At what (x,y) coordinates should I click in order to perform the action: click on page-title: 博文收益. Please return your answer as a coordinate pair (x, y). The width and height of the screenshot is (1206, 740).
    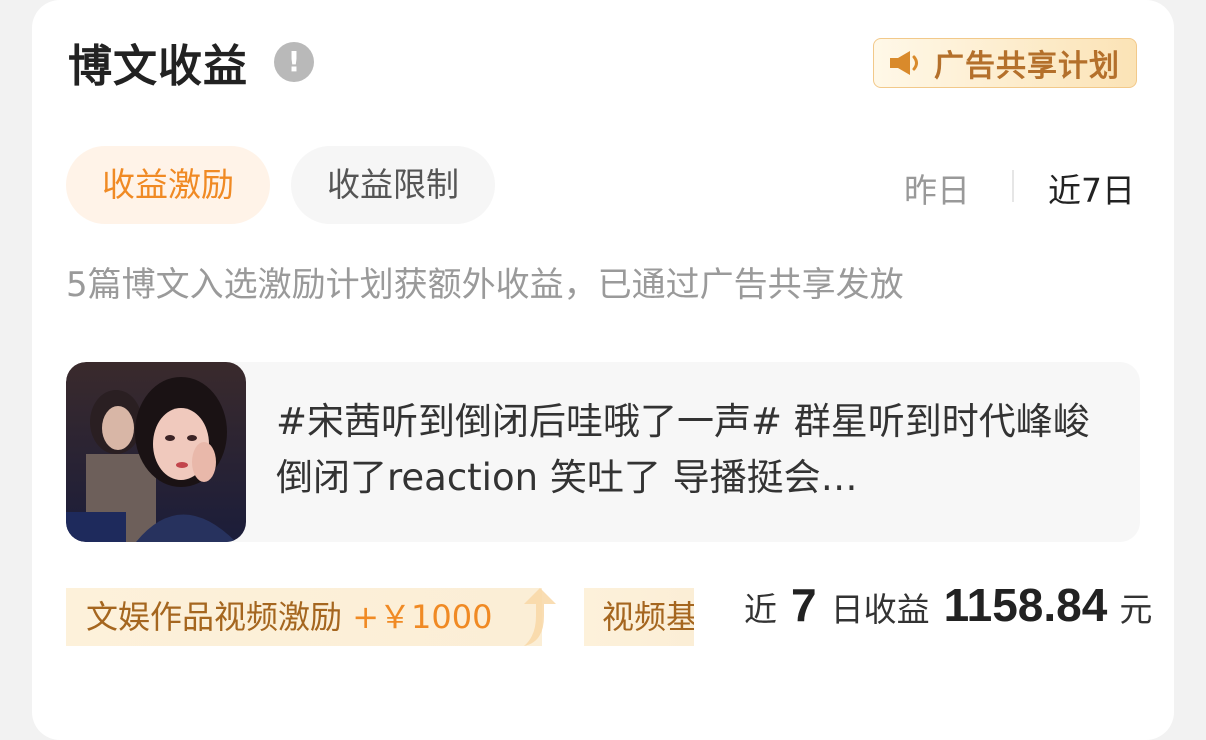
    Looking at the image, I should click on (158, 66).